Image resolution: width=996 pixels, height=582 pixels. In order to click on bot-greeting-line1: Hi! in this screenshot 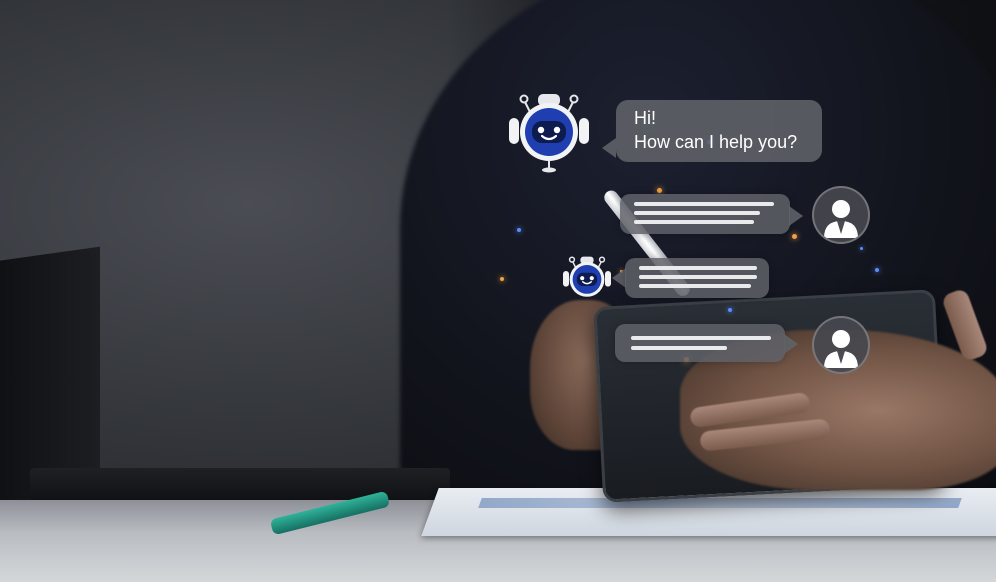, I will do `click(645, 118)`.